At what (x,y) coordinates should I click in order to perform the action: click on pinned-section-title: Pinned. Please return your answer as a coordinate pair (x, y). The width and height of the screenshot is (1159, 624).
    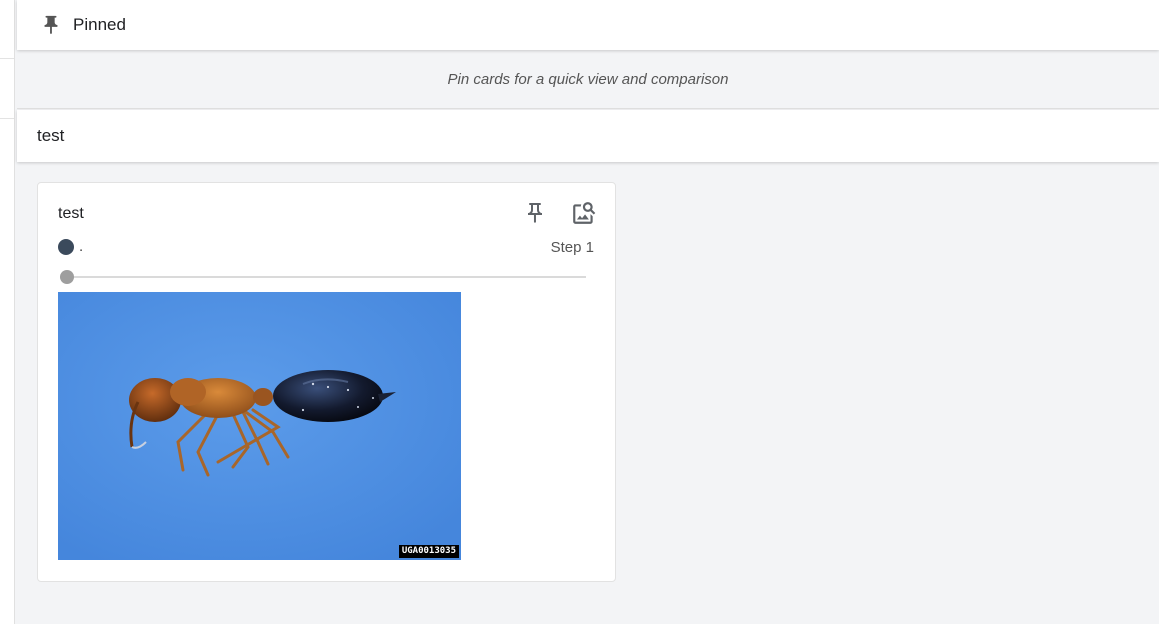
    Looking at the image, I should click on (99, 24).